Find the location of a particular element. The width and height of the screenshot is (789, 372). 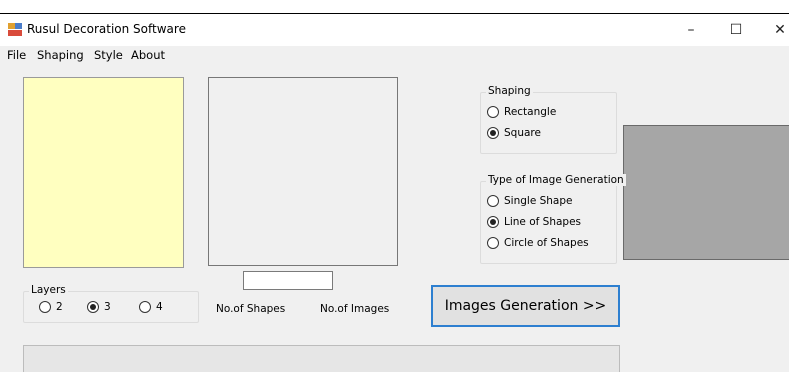

radio-single-shape: Single Shape is located at coordinates (530, 201).